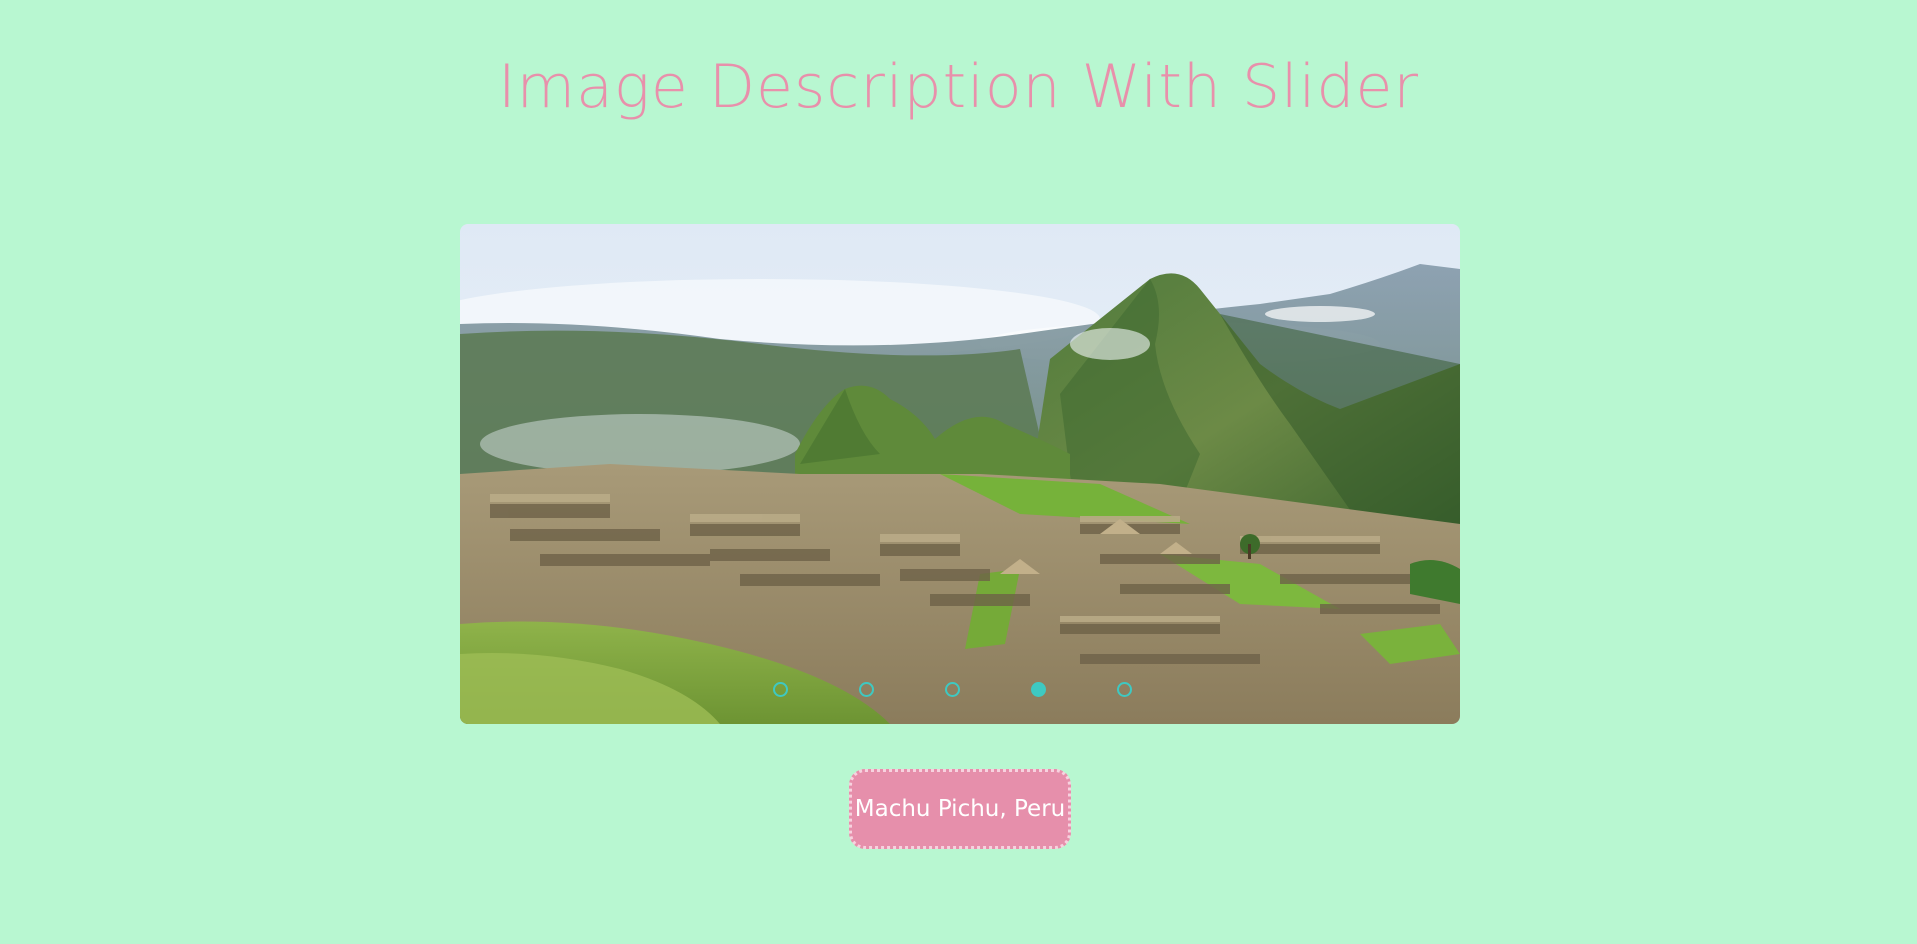 The image size is (1917, 944). Describe the element at coordinates (958, 87) in the screenshot. I see `page-title: Image Description With Slider` at that location.